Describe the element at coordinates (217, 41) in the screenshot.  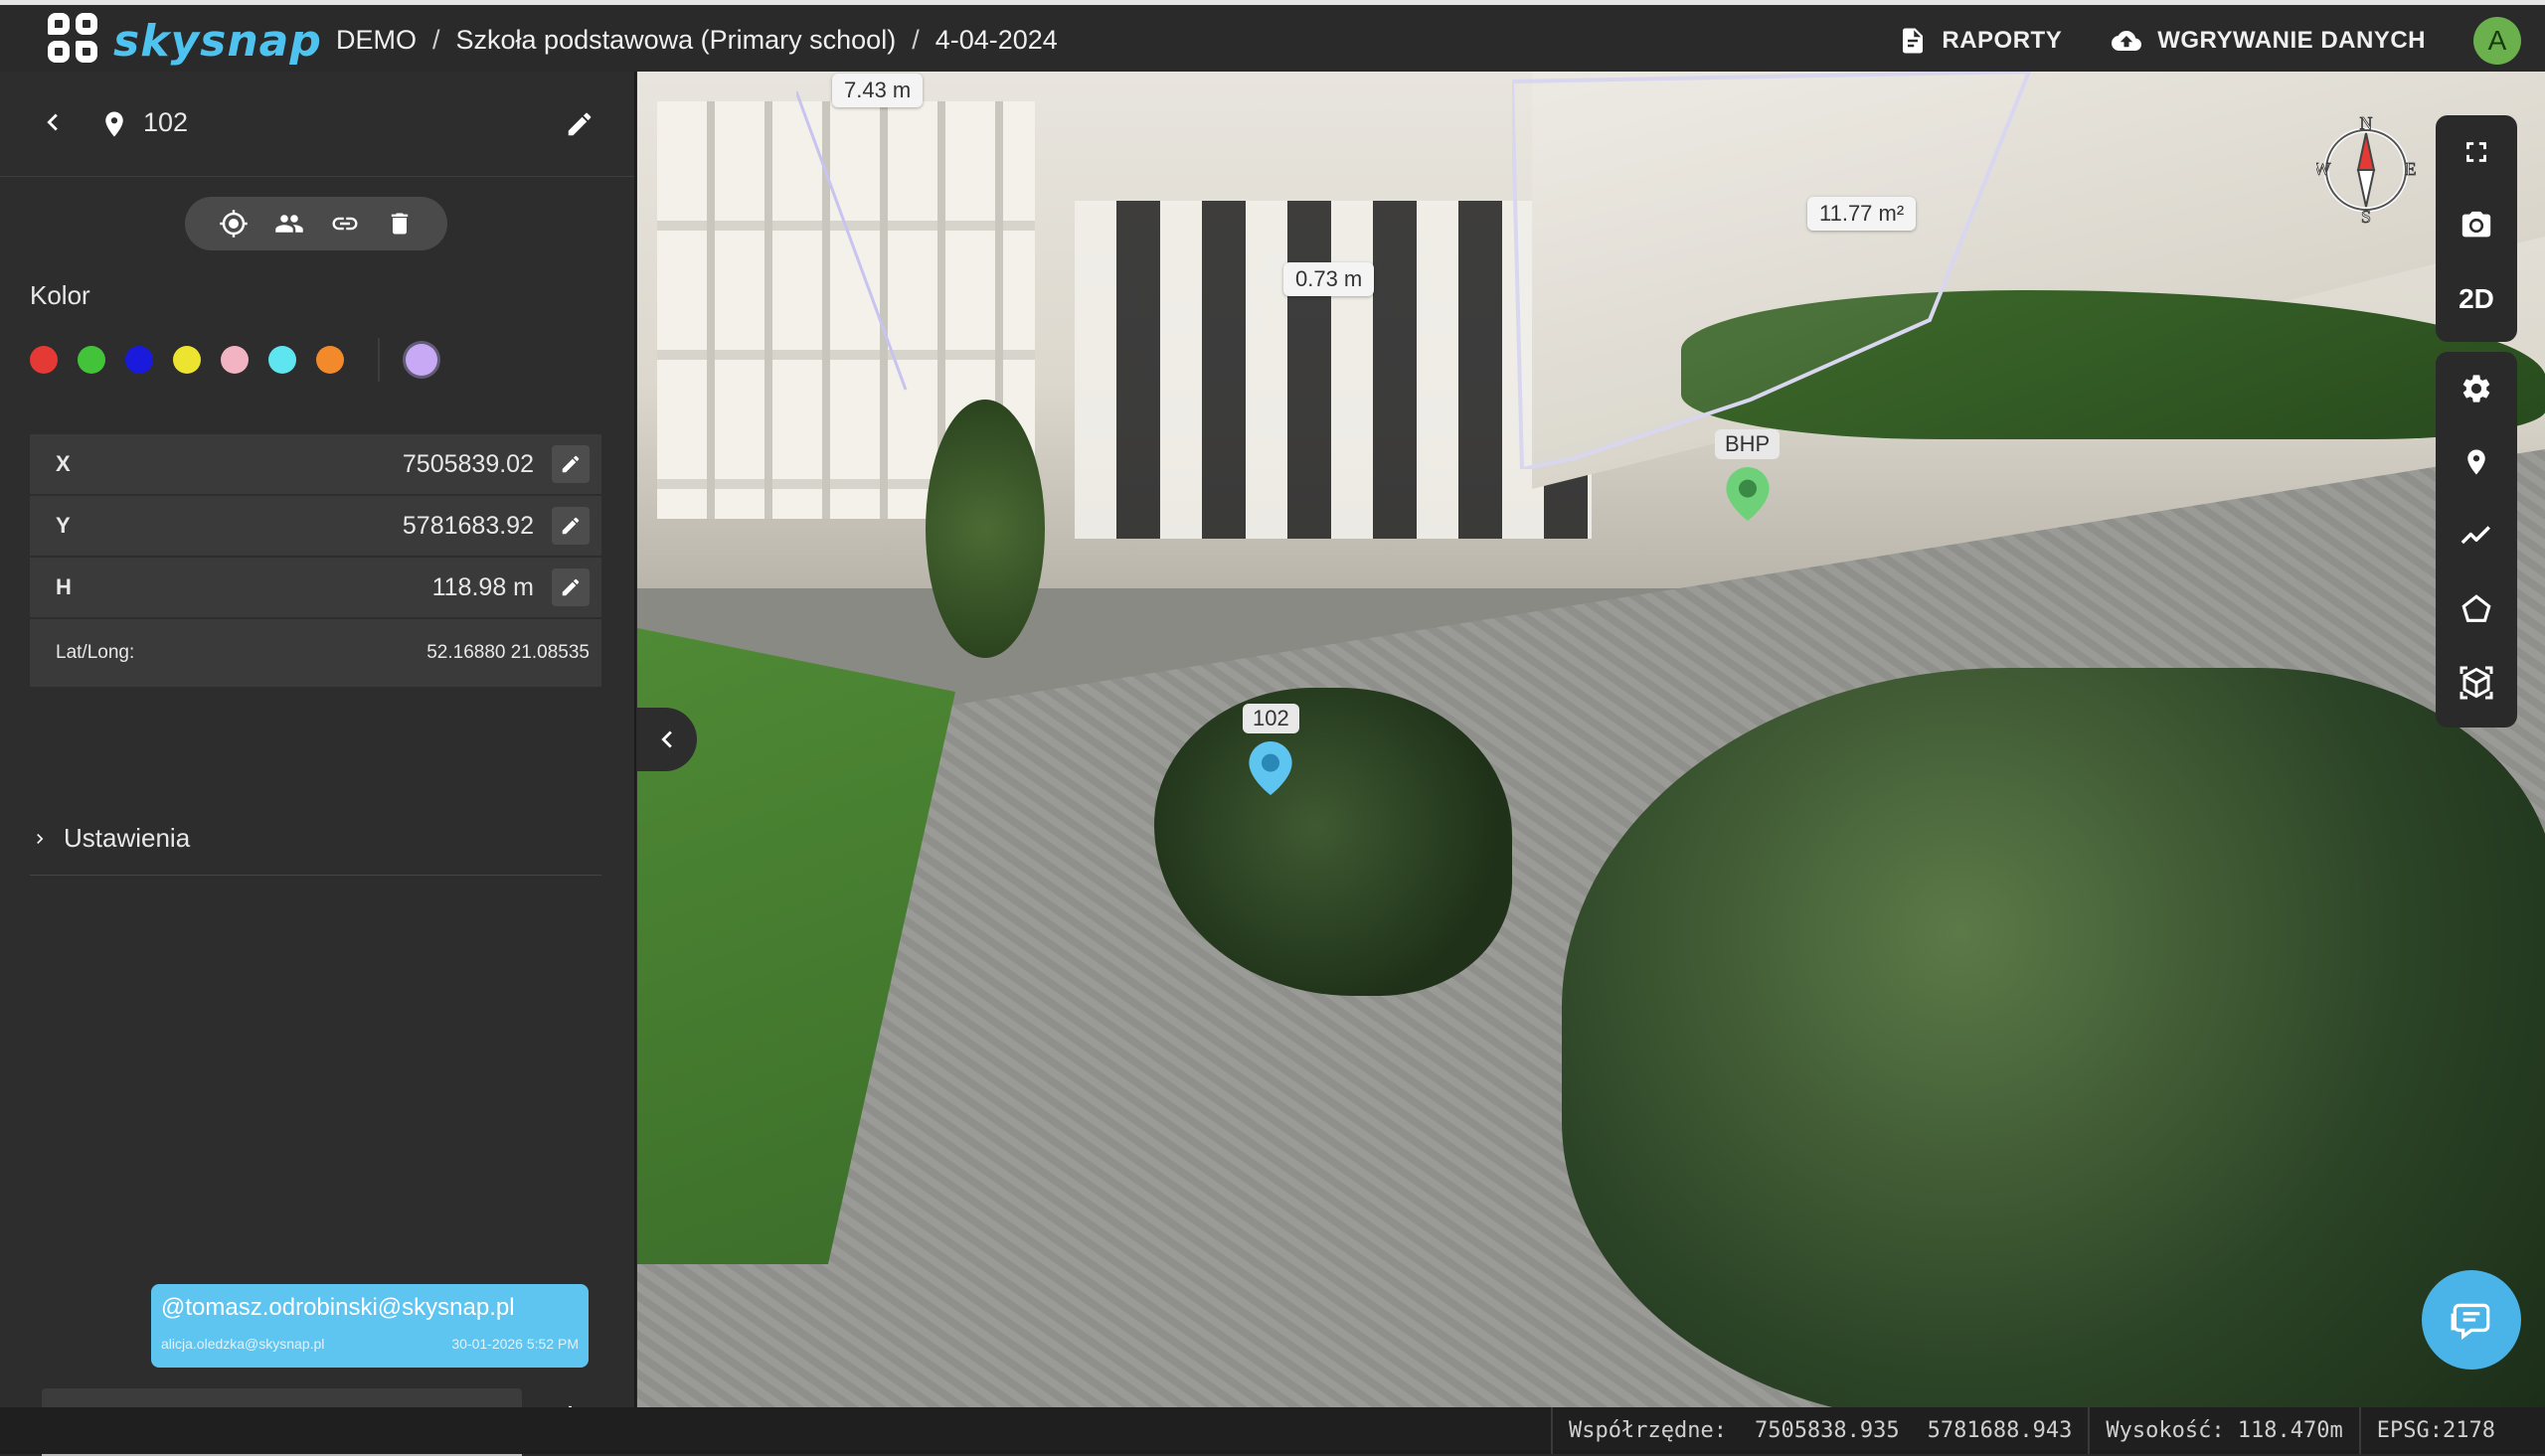
I see `brand-name: skysnap` at that location.